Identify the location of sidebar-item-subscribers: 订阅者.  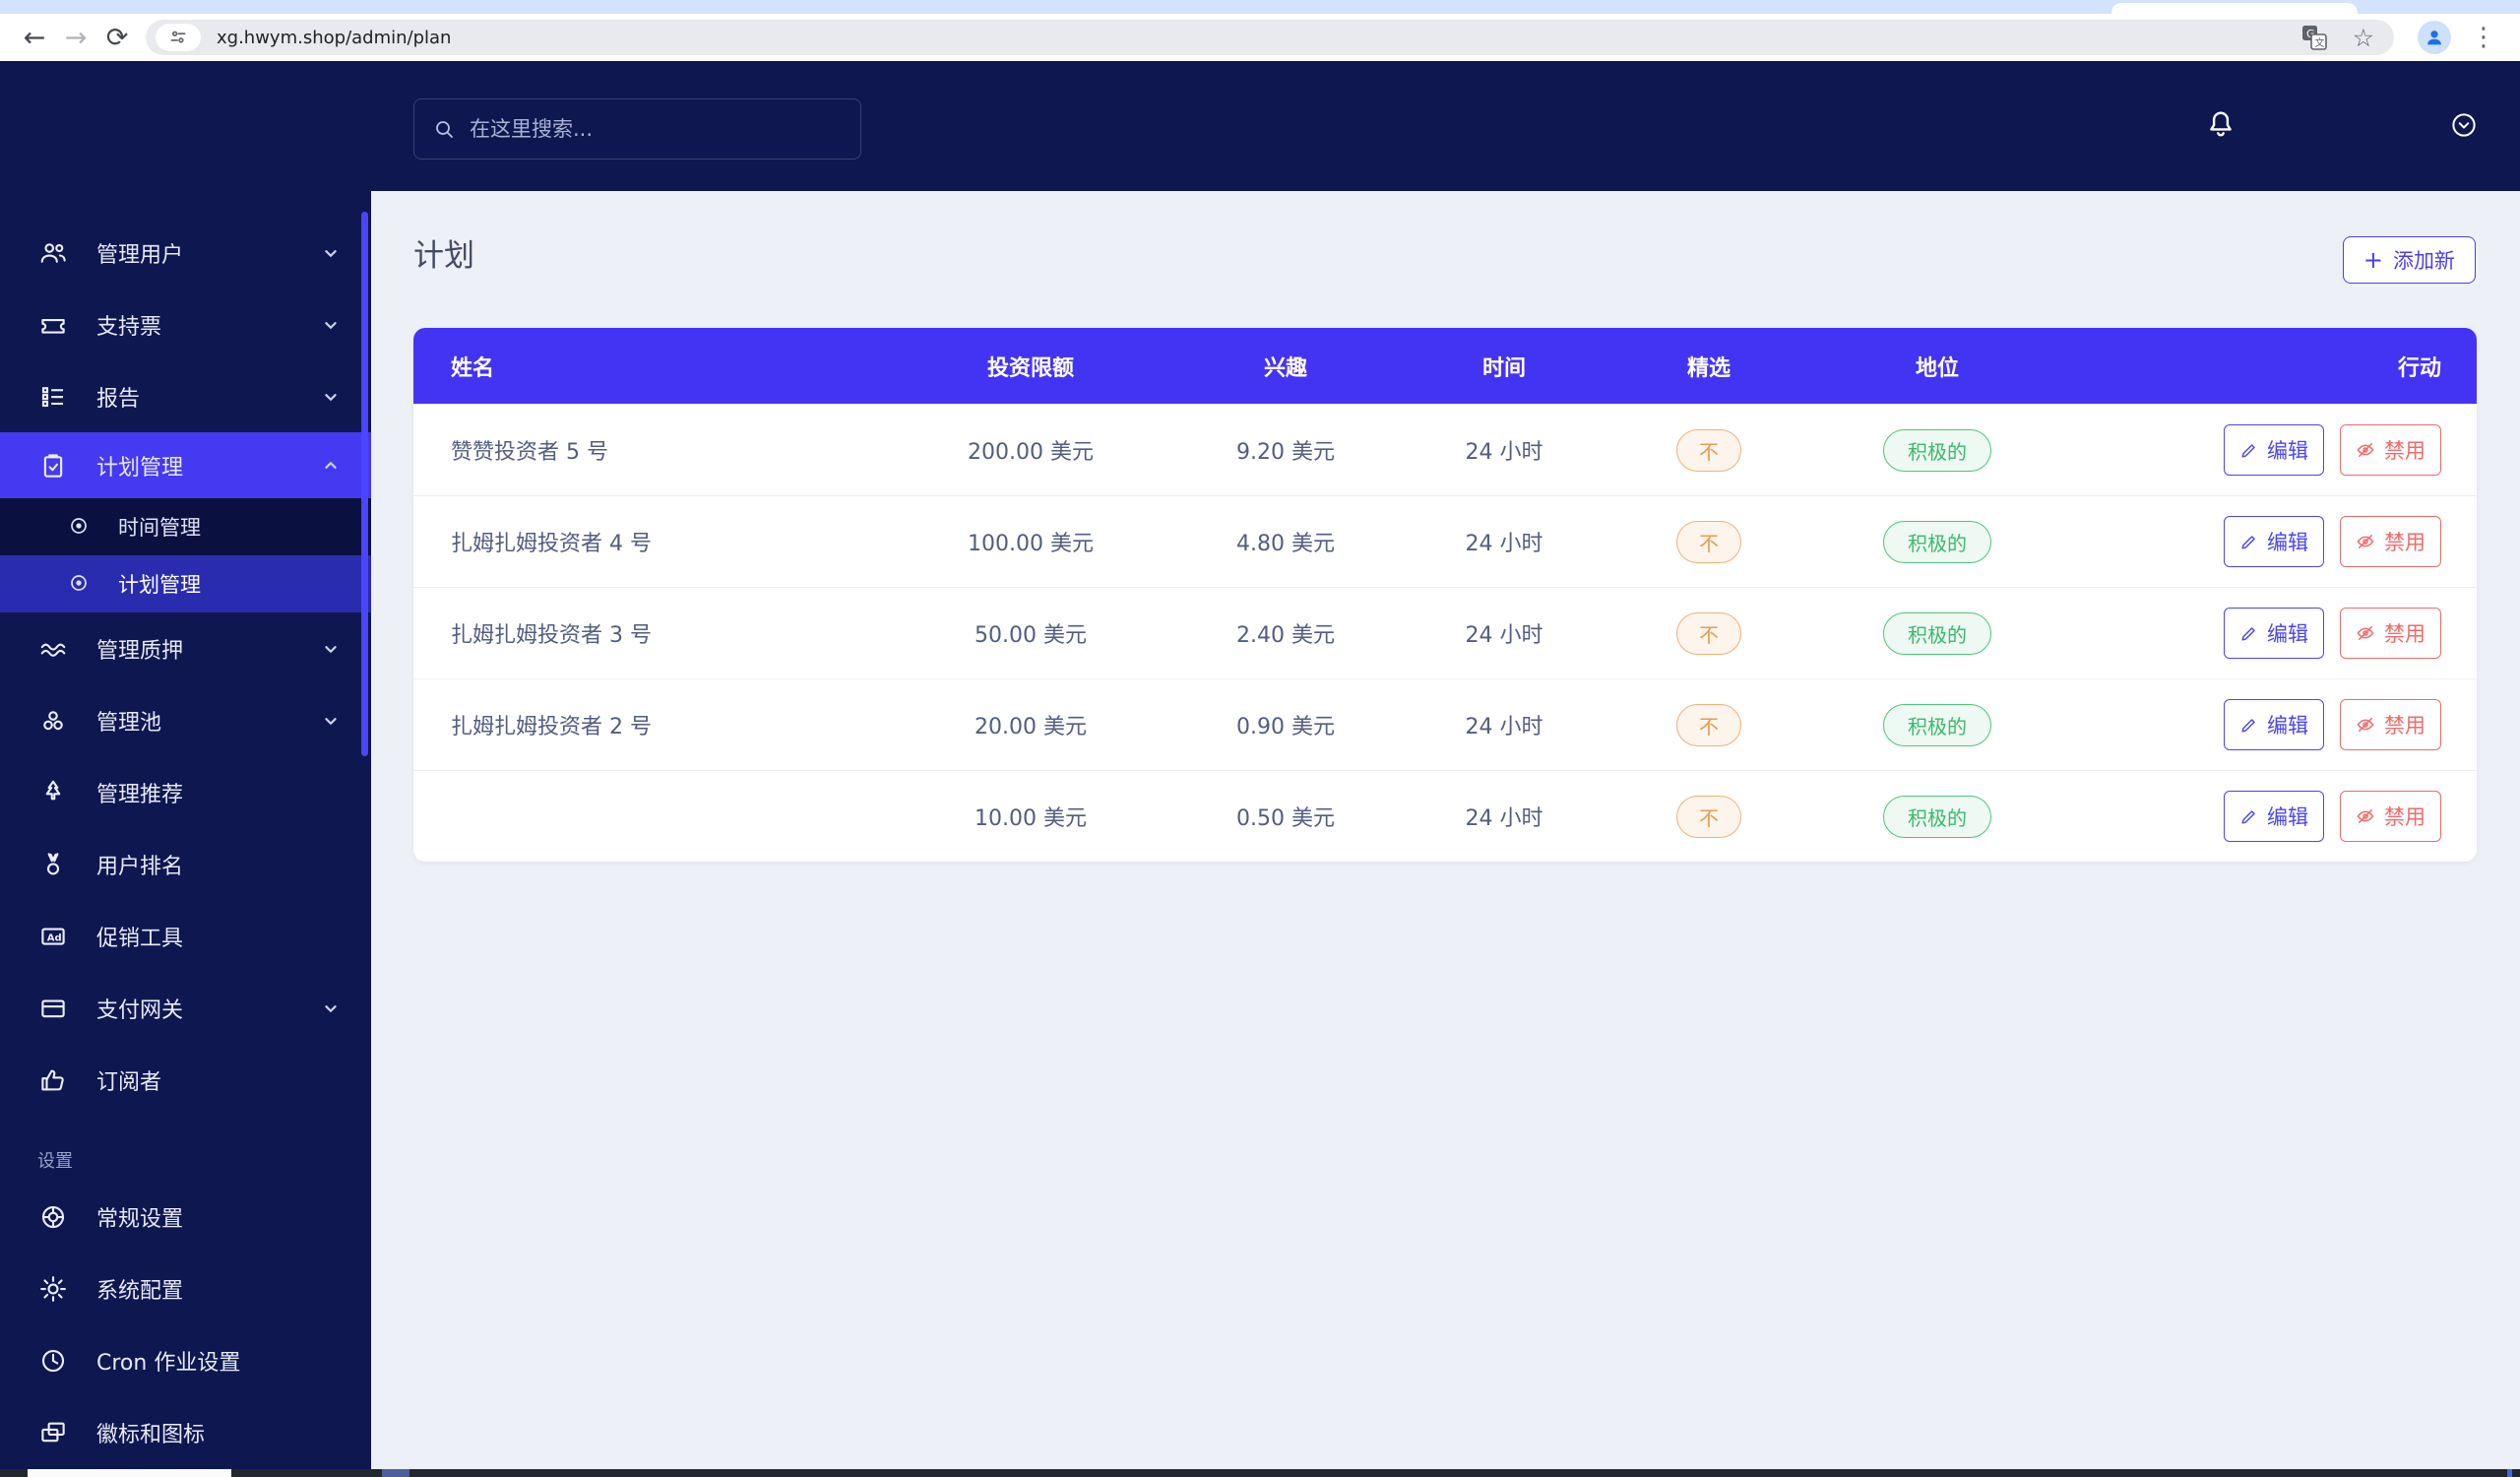
(185, 1080).